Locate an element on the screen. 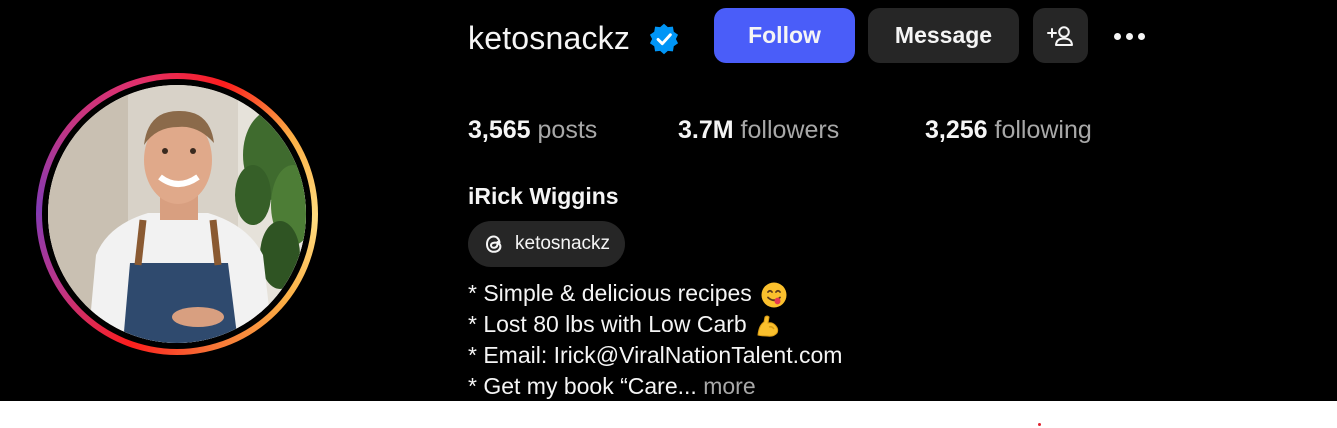 Image resolution: width=1337 pixels, height=428 pixels. posts-count: 3,565 is located at coordinates (499, 130).